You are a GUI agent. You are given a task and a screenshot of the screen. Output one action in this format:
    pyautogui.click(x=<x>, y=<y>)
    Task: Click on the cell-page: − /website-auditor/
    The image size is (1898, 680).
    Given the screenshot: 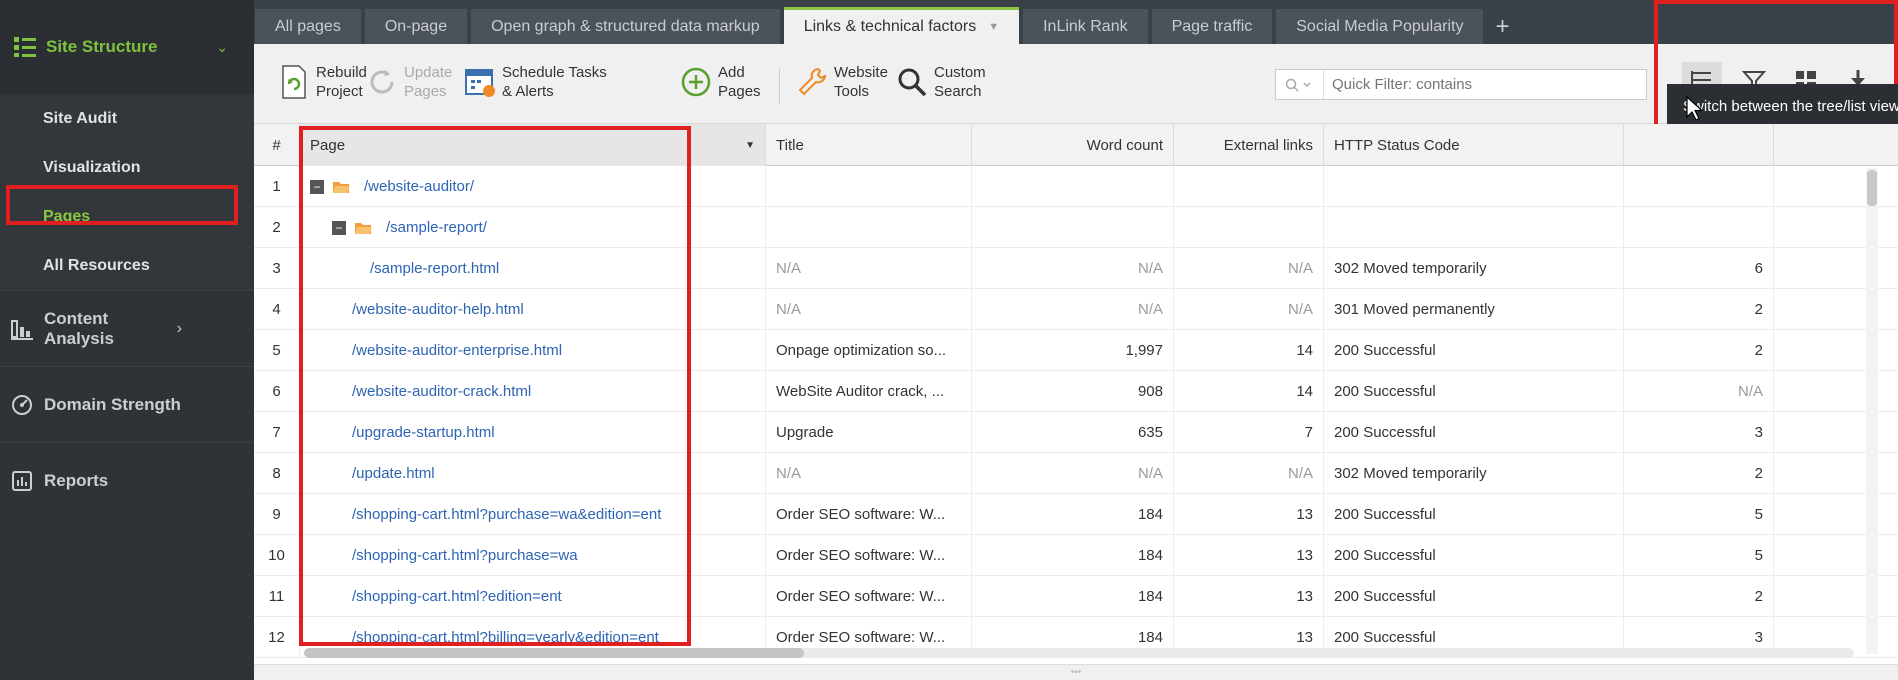 What is the action you would take?
    pyautogui.click(x=533, y=186)
    